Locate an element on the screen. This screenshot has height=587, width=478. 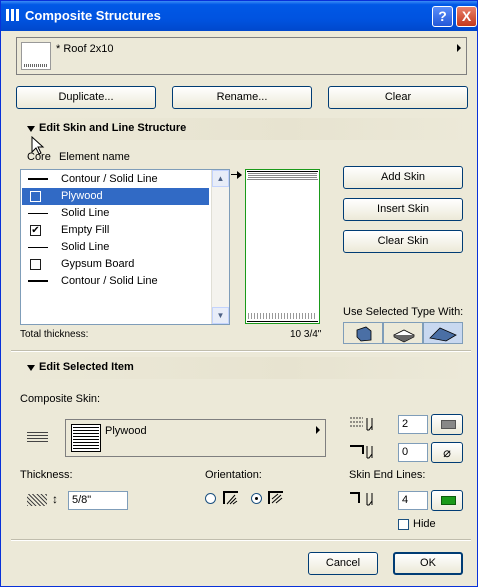
arrow-head-icon is located at coordinates (239, 175).